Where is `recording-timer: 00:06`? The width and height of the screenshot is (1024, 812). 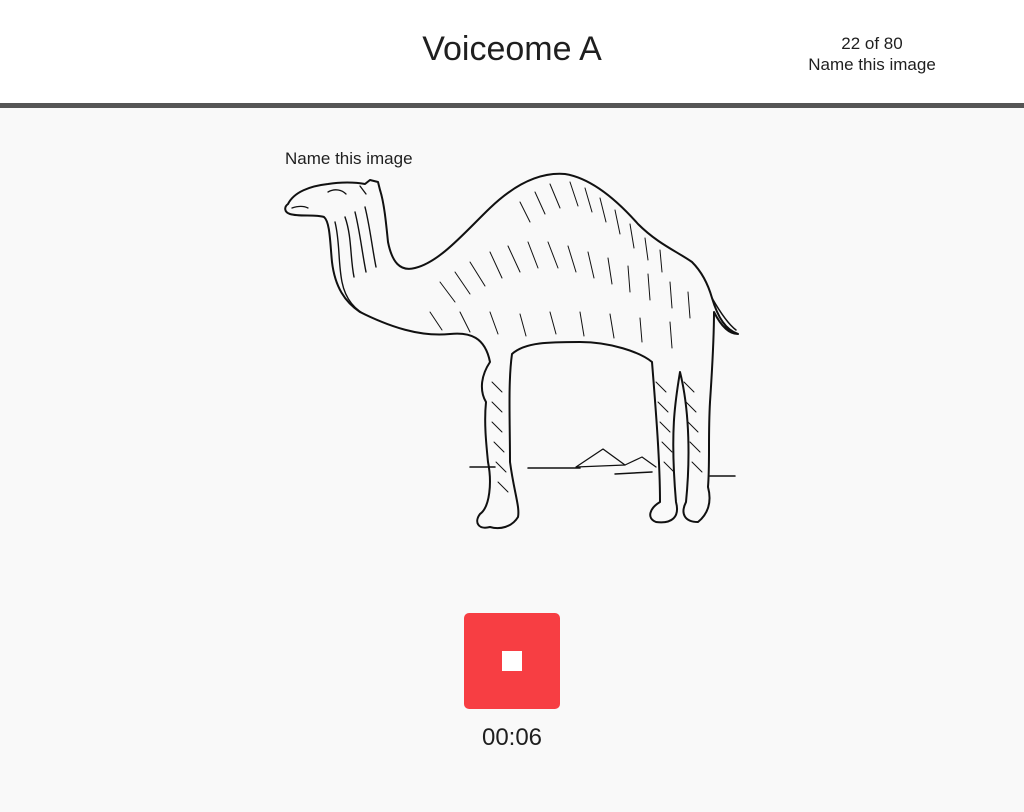
recording-timer: 00:06 is located at coordinates (512, 737).